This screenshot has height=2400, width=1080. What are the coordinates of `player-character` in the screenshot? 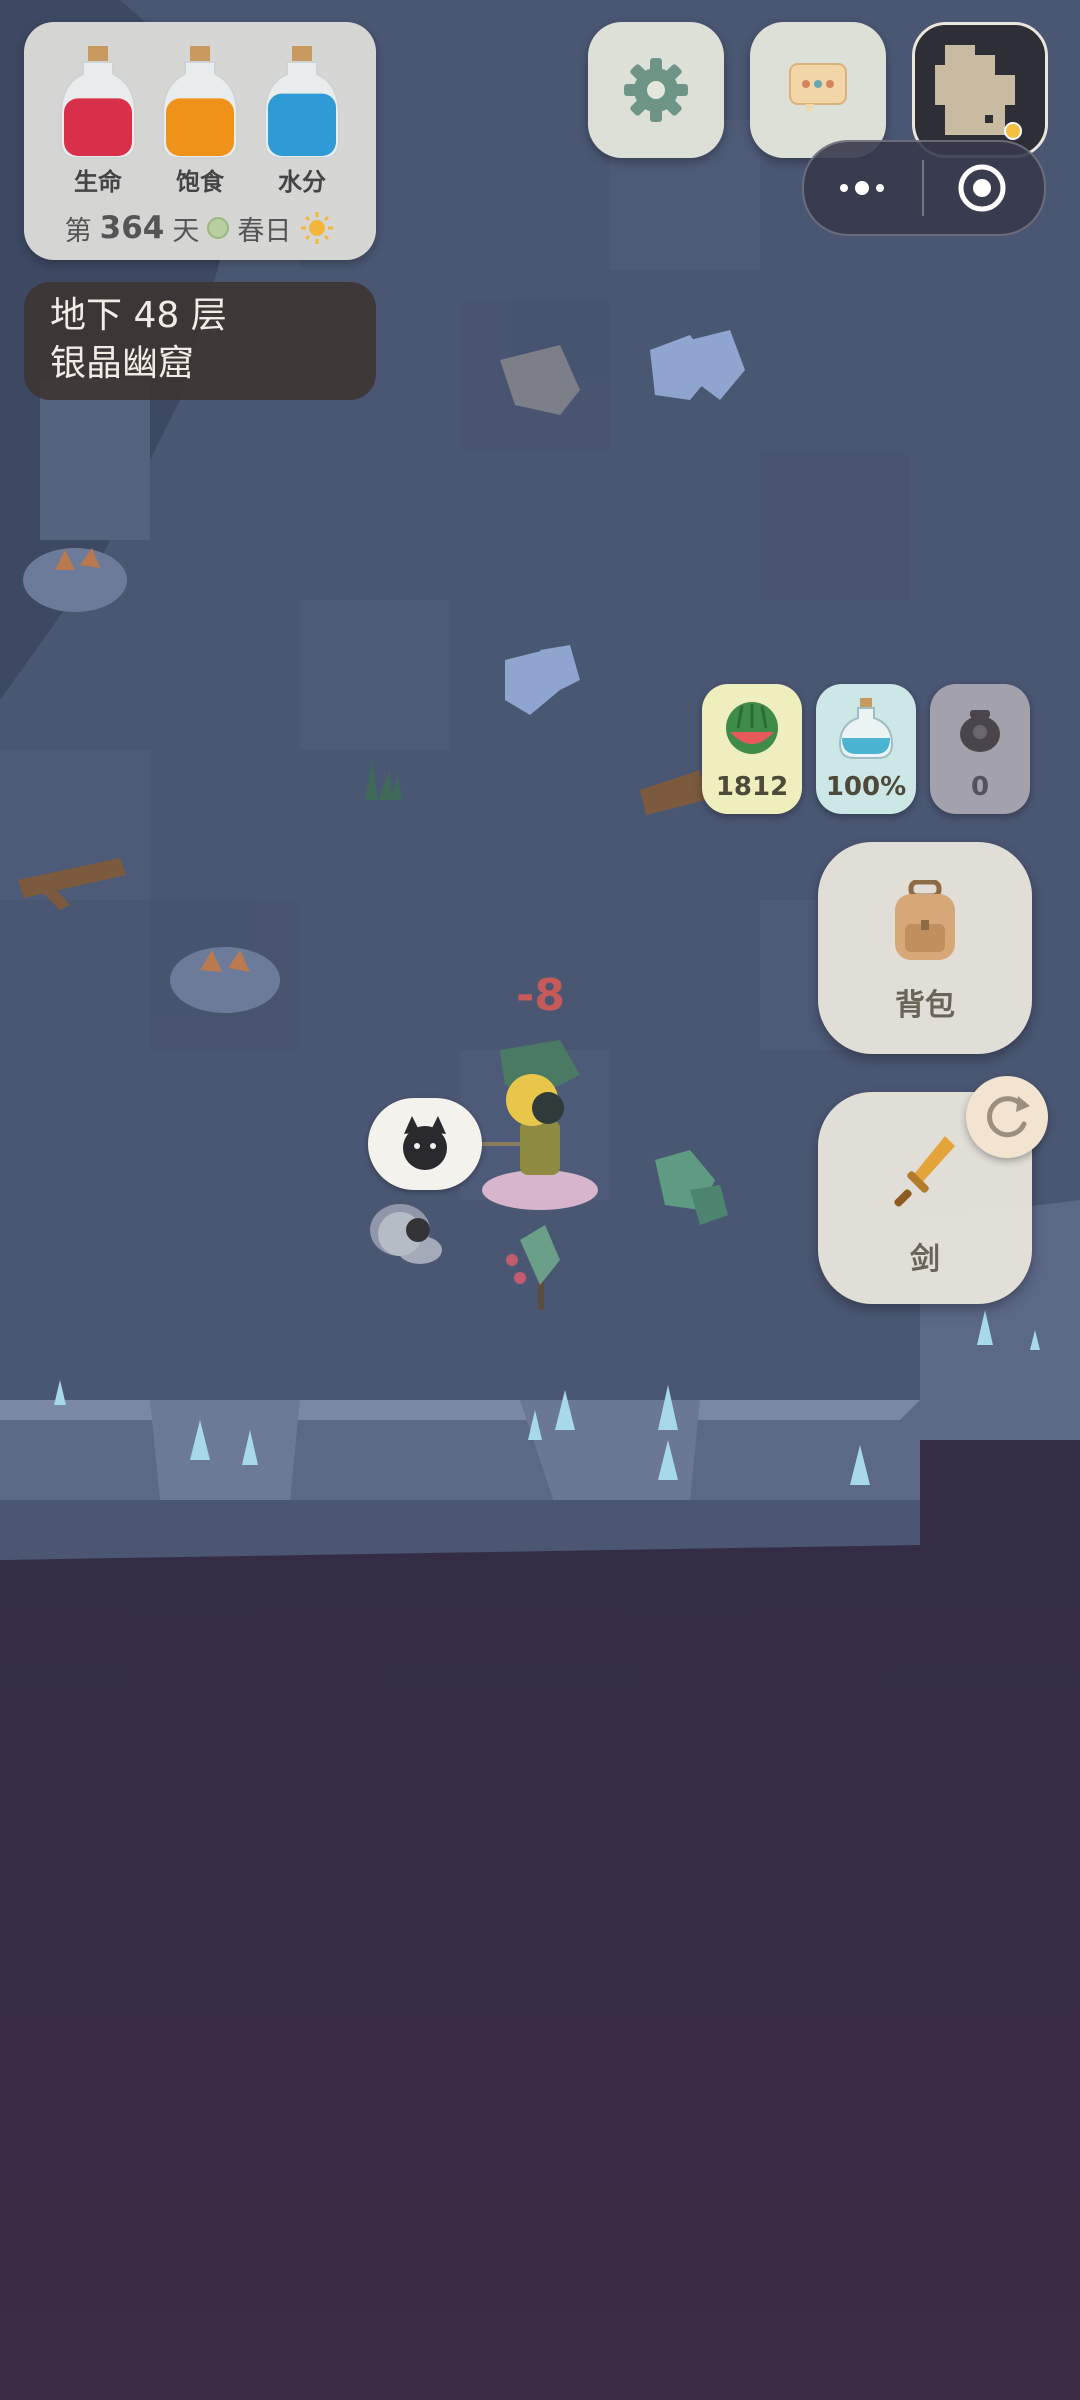 It's located at (540, 1140).